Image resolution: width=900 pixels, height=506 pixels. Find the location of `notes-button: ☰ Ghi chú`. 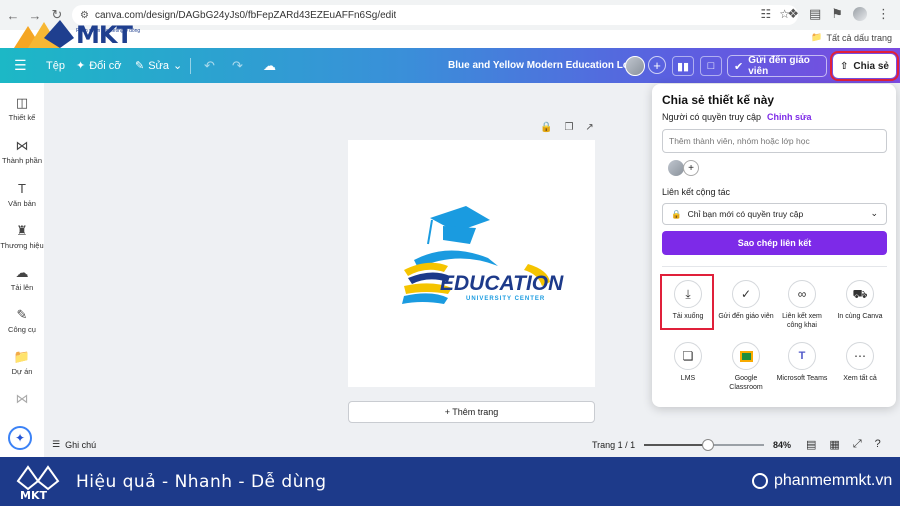

notes-button: ☰ Ghi chú is located at coordinates (74, 444).